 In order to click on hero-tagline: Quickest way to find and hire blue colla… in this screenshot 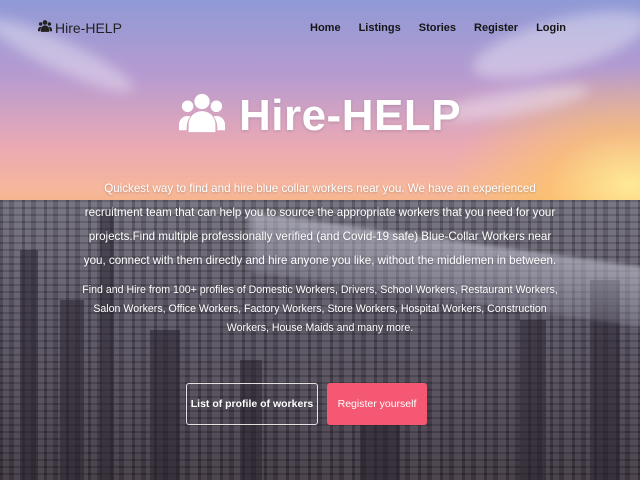, I will do `click(320, 224)`.